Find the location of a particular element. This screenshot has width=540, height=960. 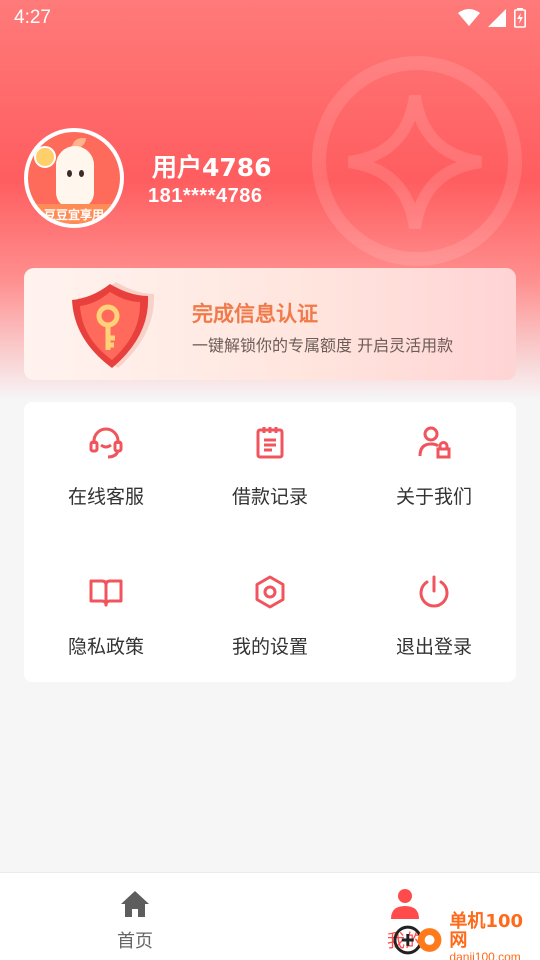

status-icons is located at coordinates (492, 18).